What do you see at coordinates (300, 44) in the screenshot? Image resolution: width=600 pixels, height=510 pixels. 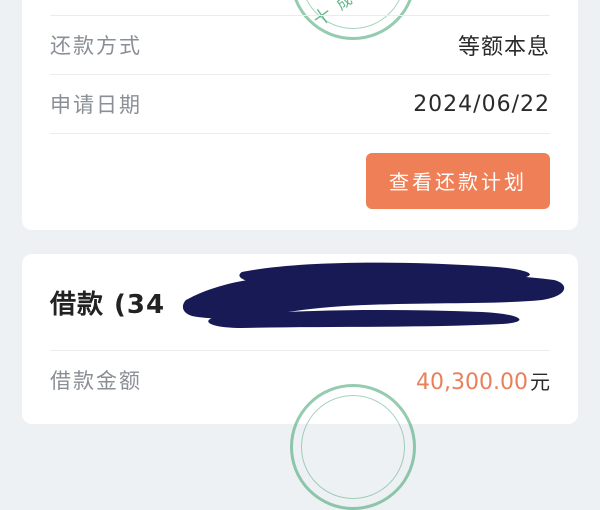 I see `repayment-method-row: 还款方式 等额本息` at bounding box center [300, 44].